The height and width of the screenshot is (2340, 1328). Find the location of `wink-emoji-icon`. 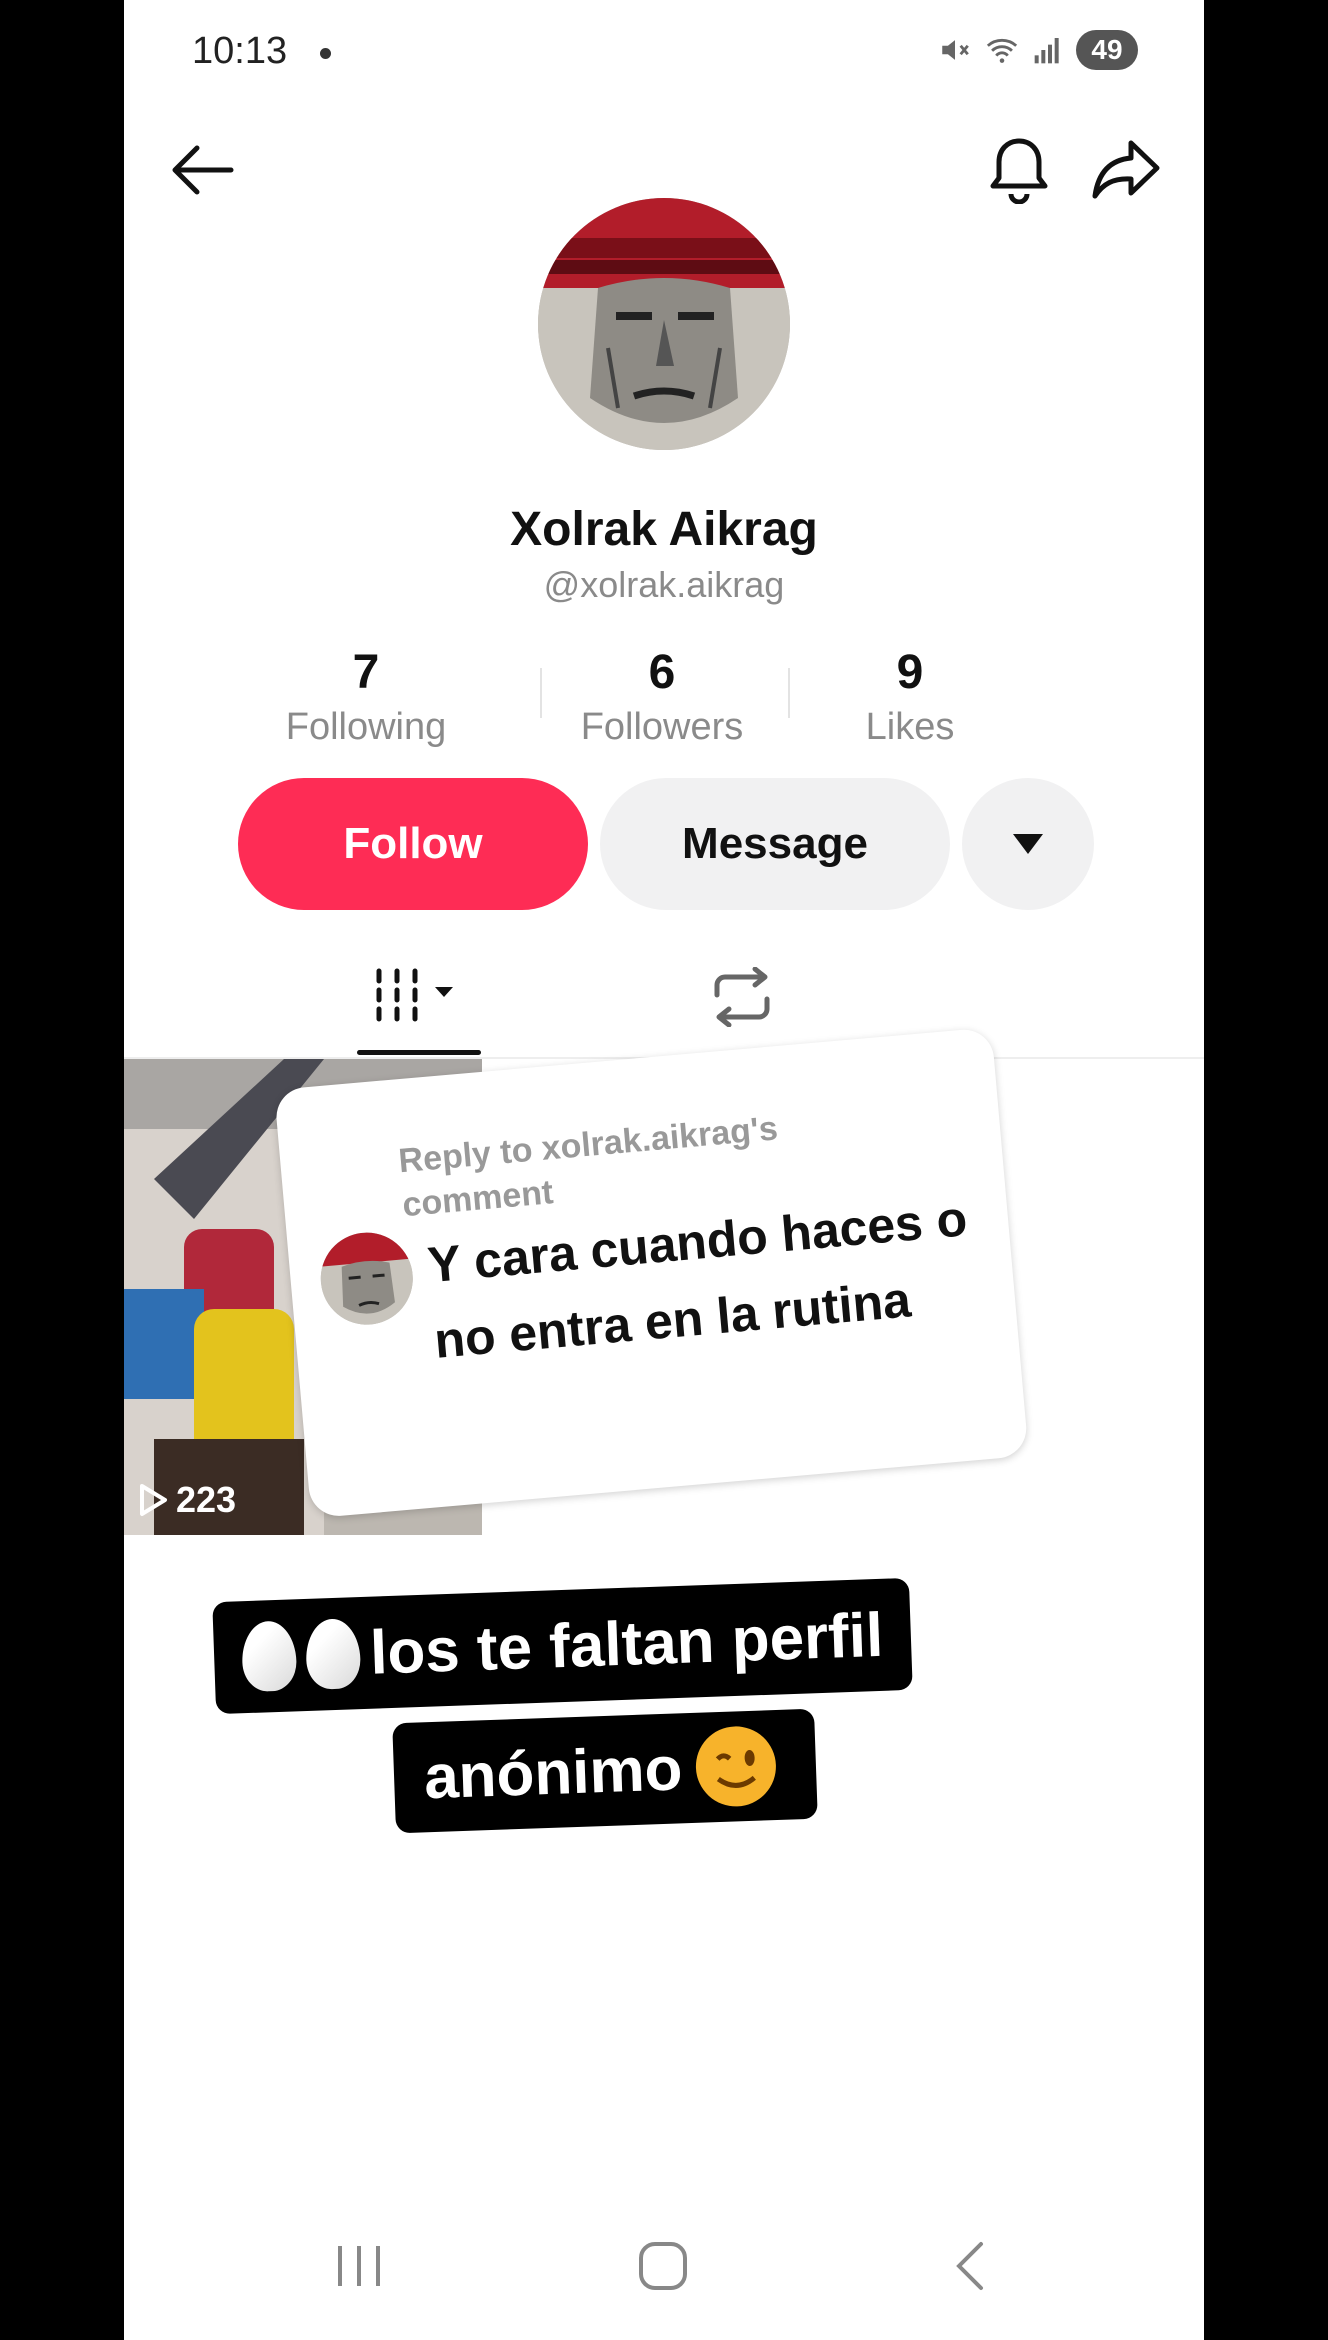

wink-emoji-icon is located at coordinates (736, 1766).